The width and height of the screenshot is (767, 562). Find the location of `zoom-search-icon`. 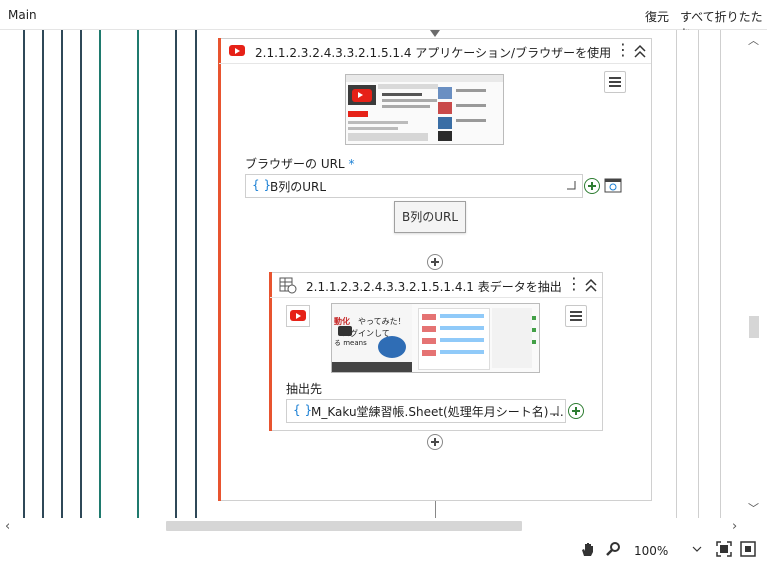

zoom-search-icon is located at coordinates (613, 549).